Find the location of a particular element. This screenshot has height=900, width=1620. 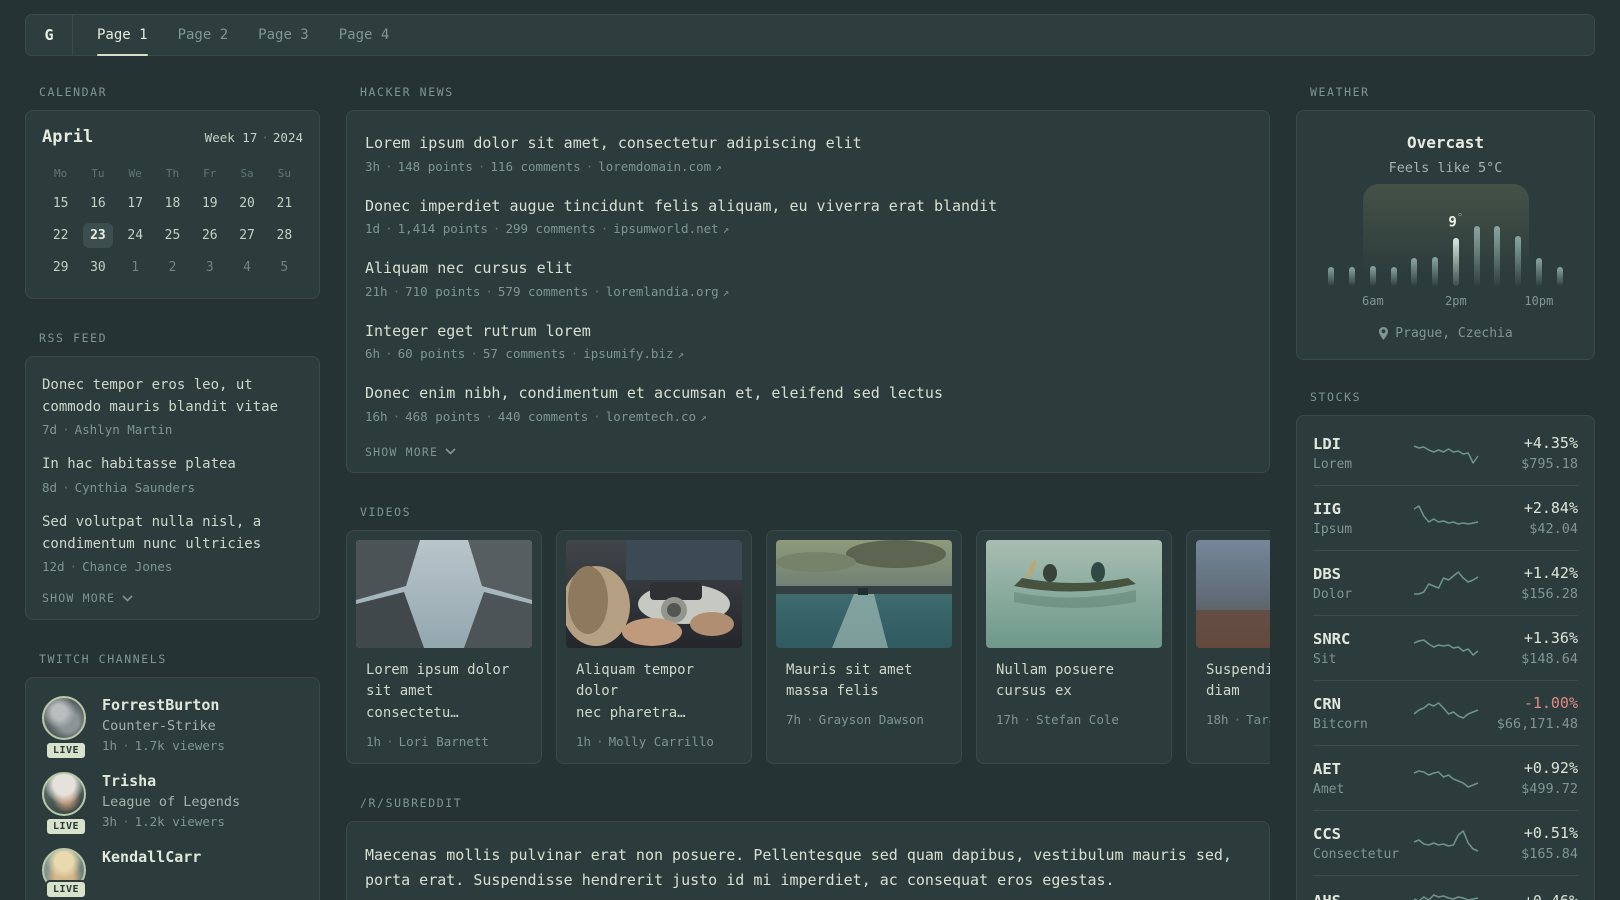

twitch-channel-row: LIVE KendallCarr is located at coordinates (172, 874).